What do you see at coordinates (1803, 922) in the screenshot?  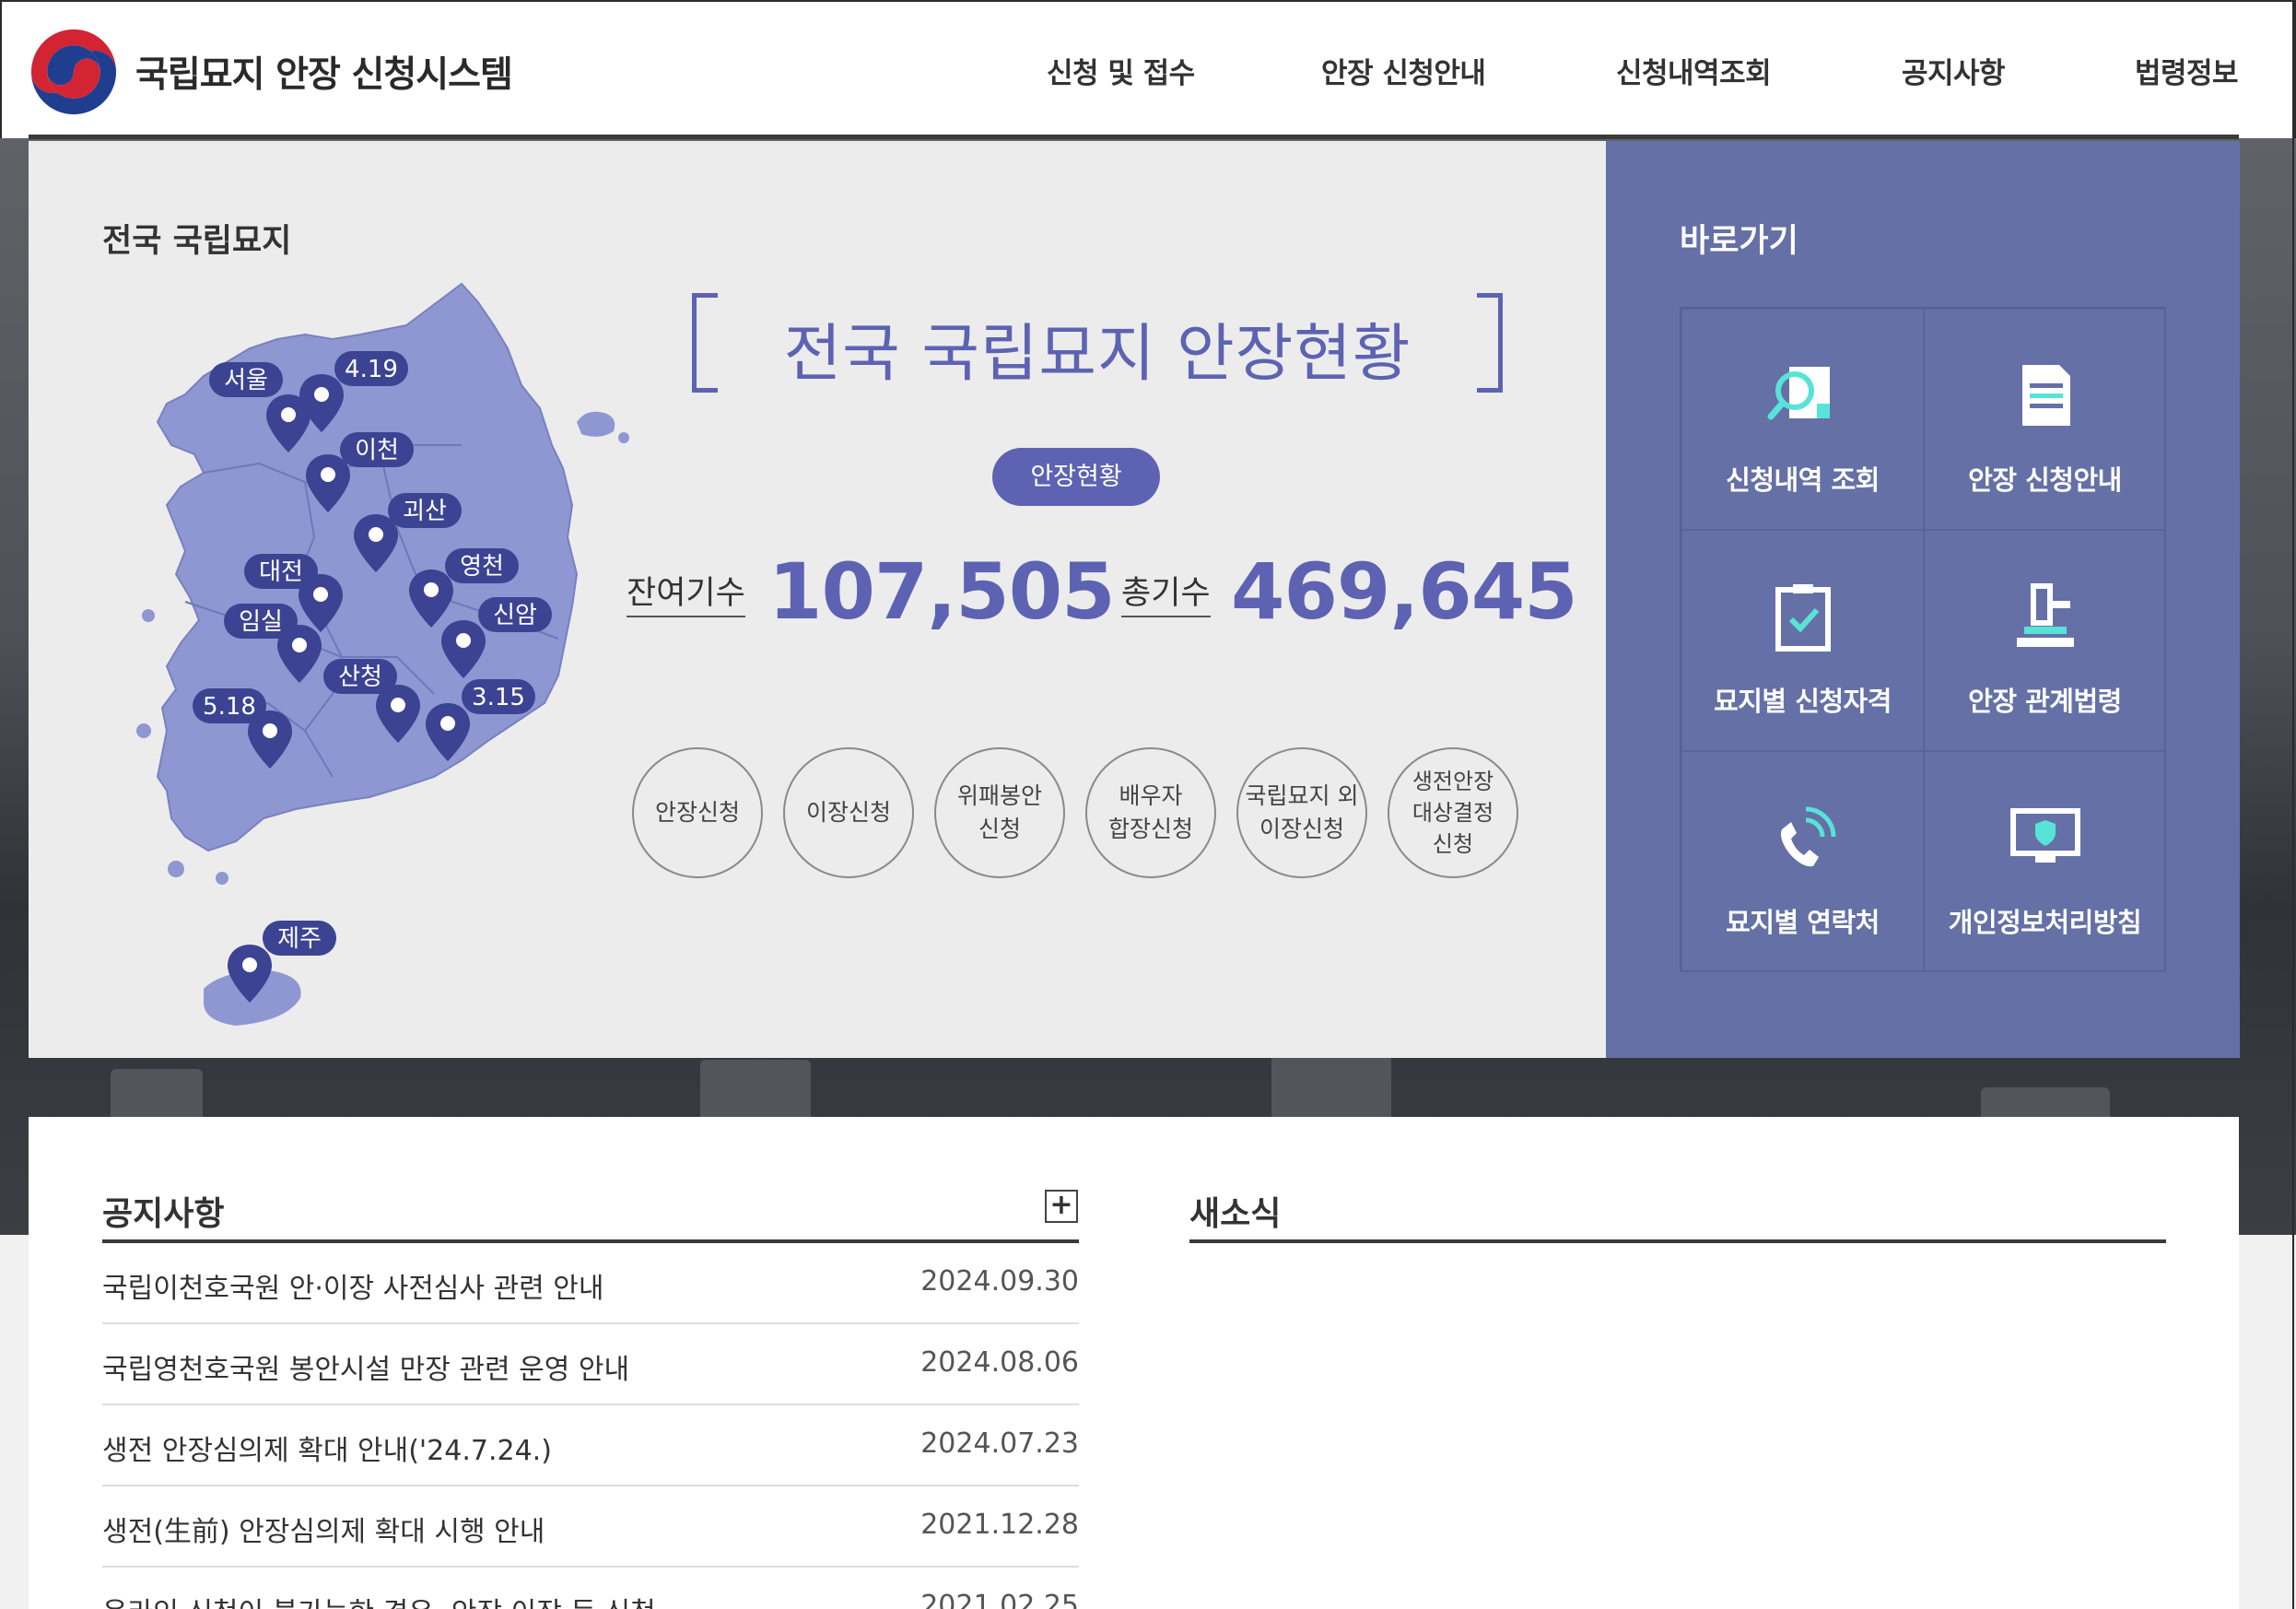 I see `quick-link-label: 묘지별 연락처` at bounding box center [1803, 922].